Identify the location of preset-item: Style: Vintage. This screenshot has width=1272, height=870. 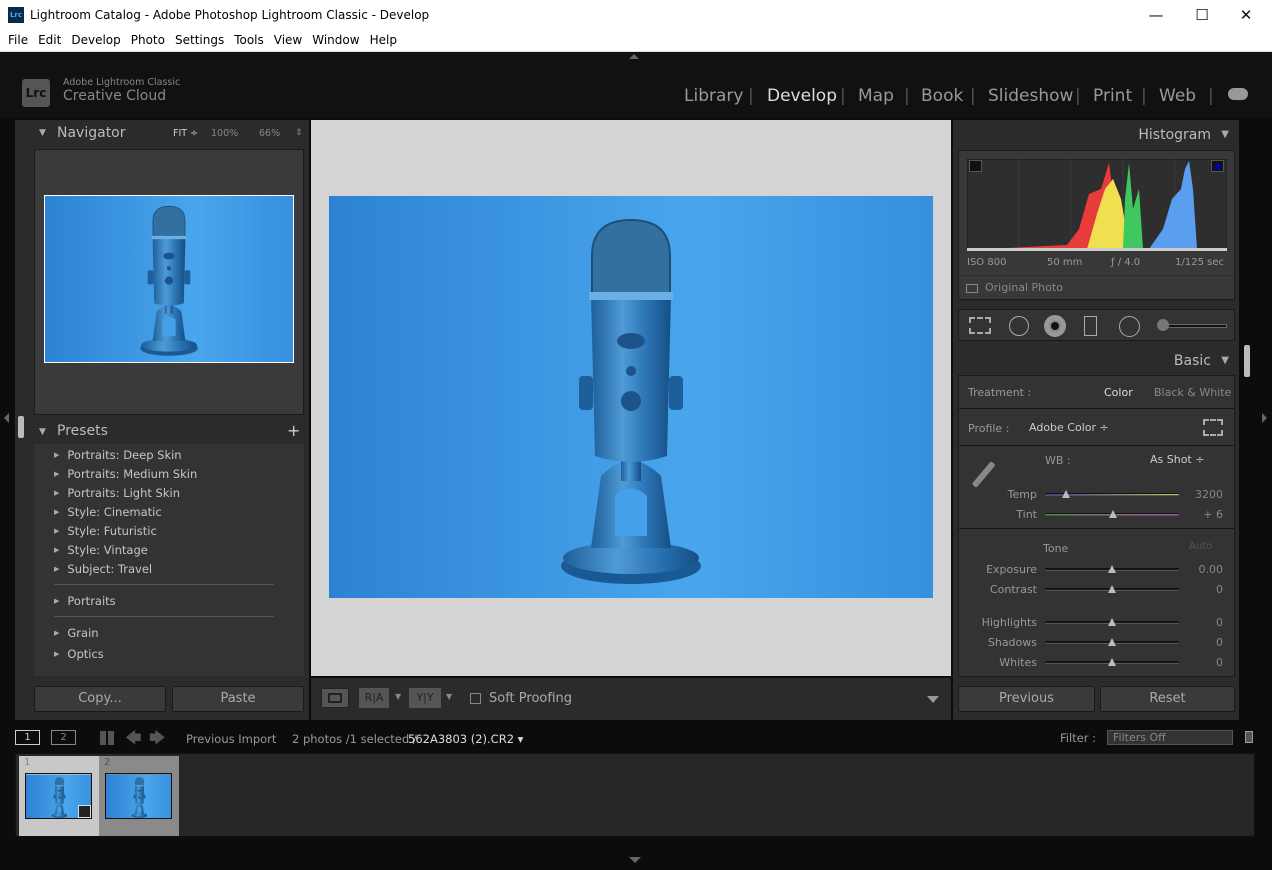
(100, 550).